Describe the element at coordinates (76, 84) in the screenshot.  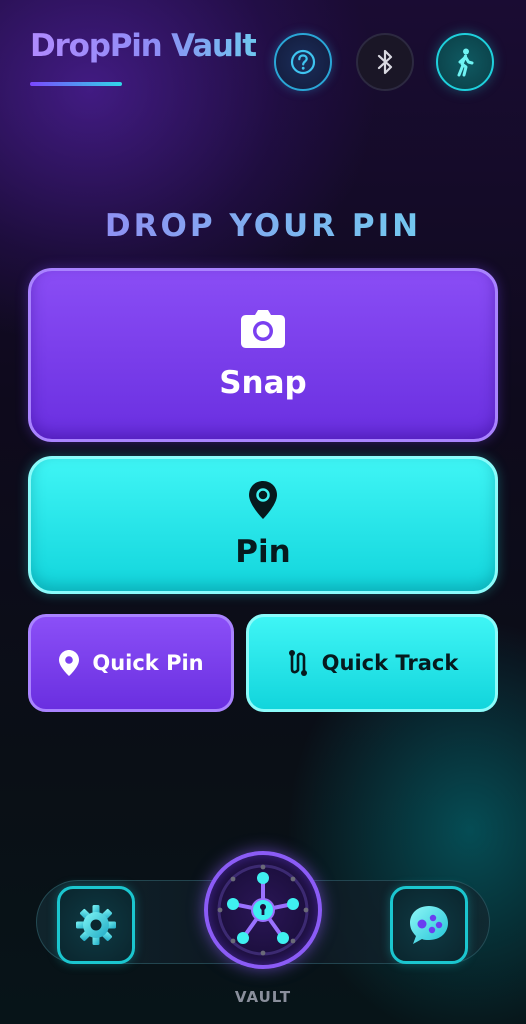
I see `title-underline` at that location.